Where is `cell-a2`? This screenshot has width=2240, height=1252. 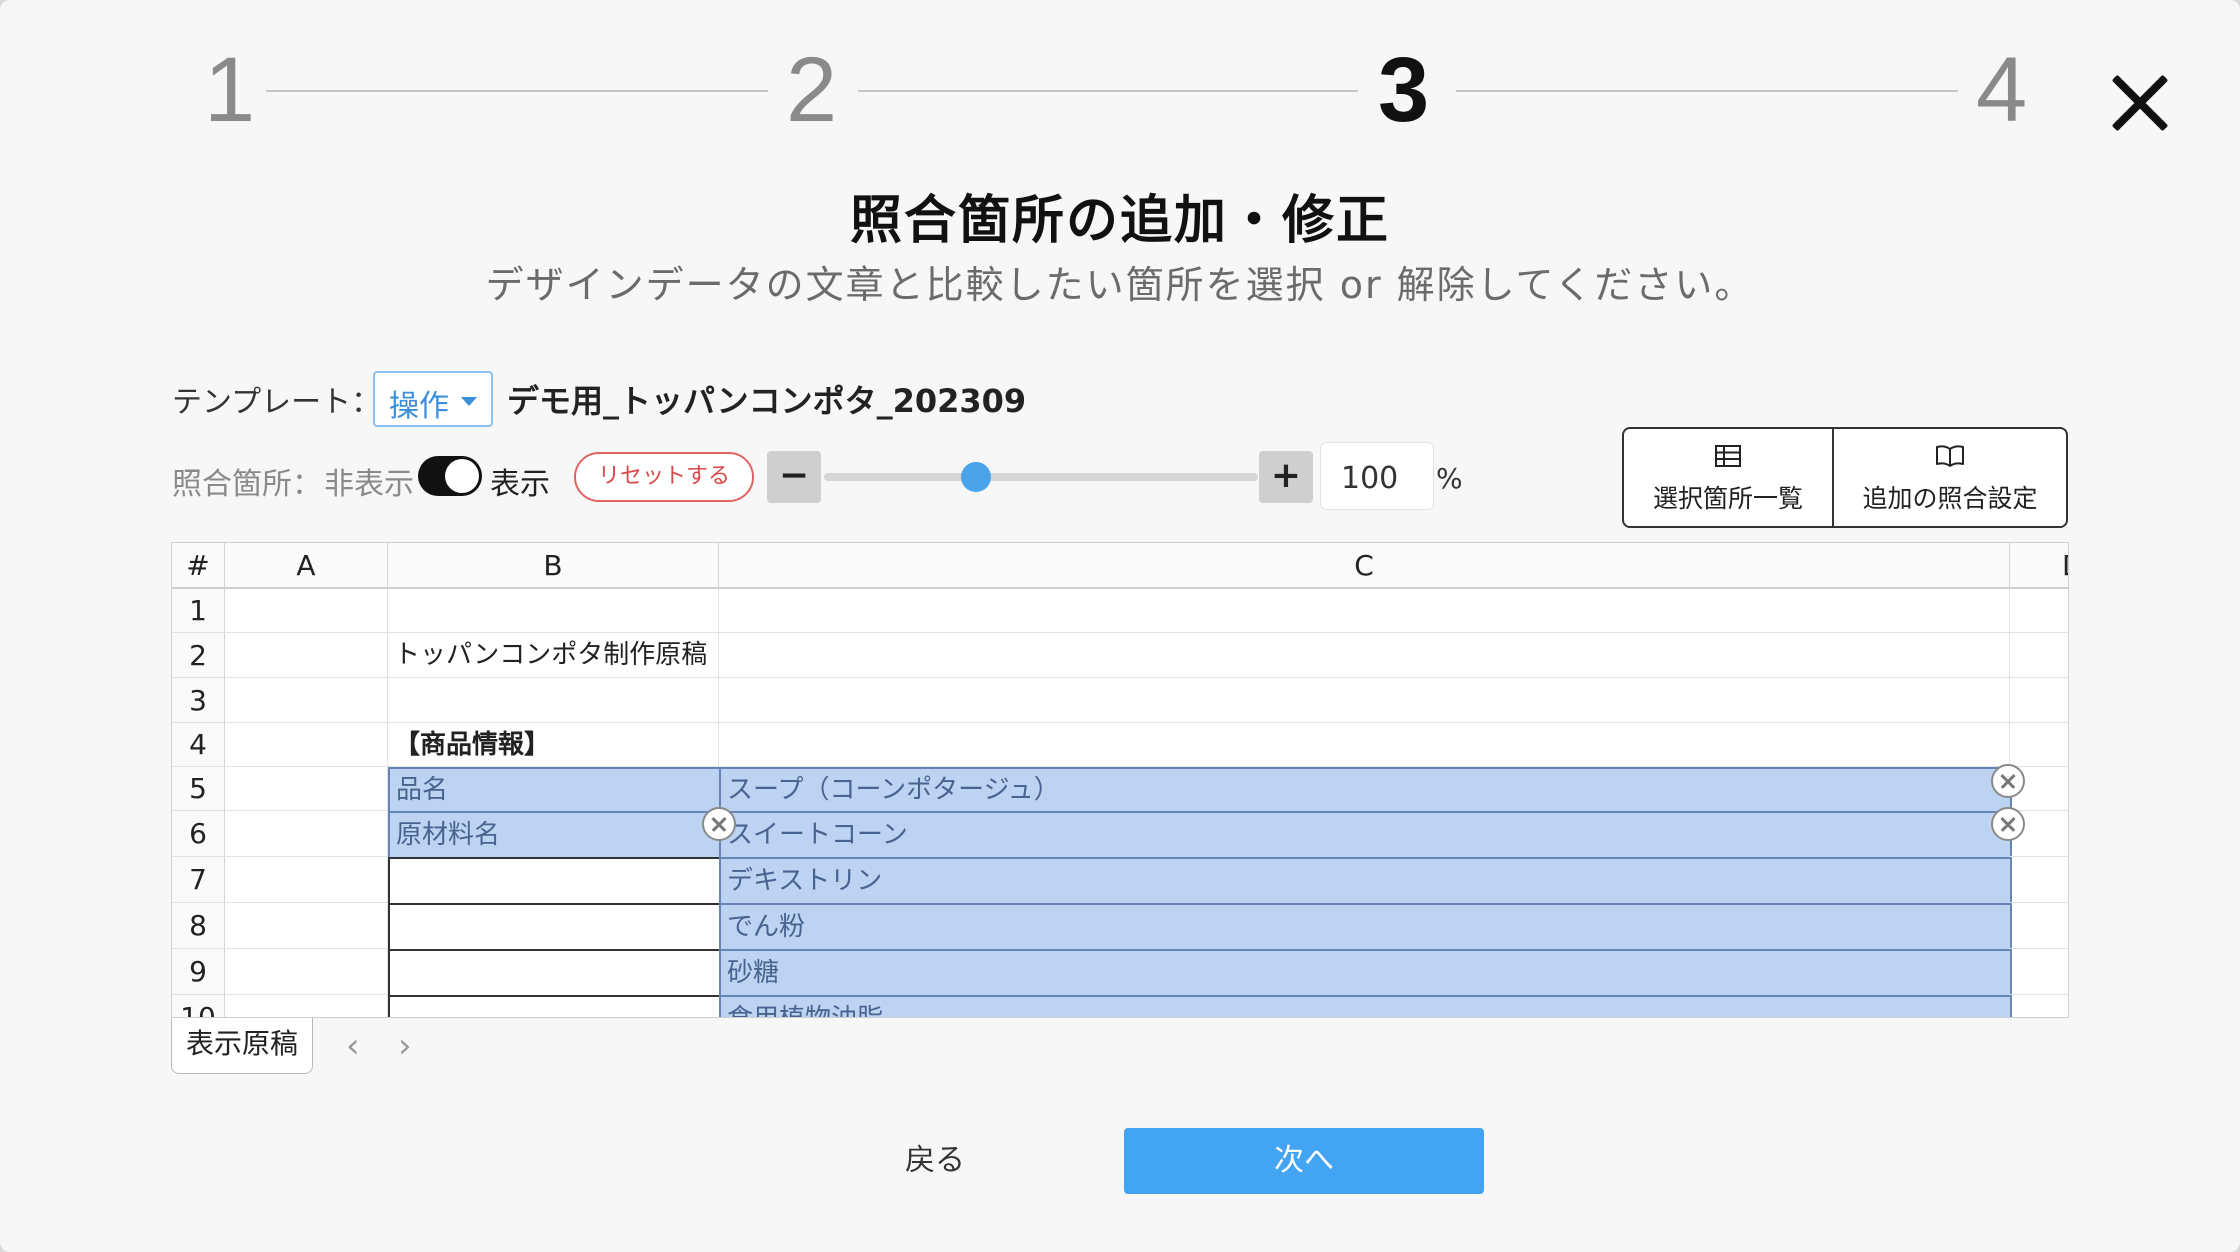 cell-a2 is located at coordinates (306, 655).